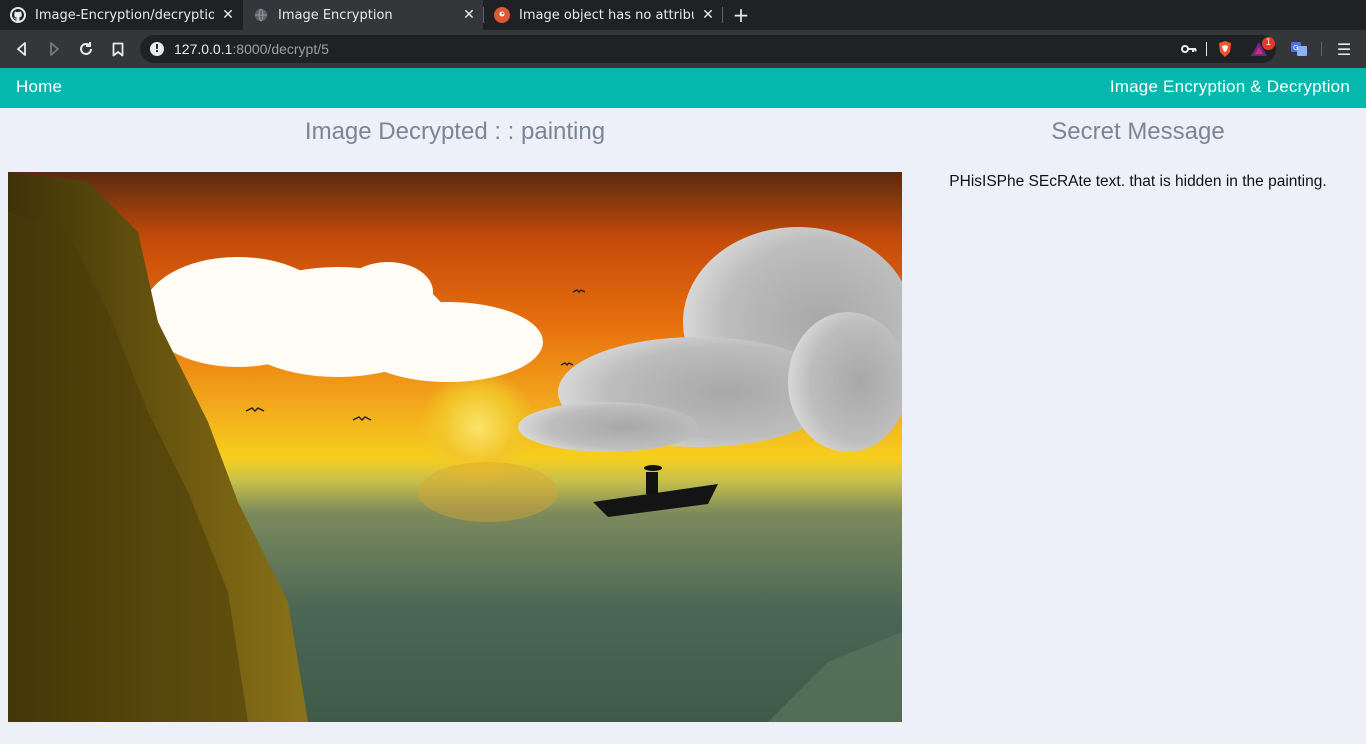  Describe the element at coordinates (335, 15) in the screenshot. I see `tab-title: Image Encryption` at that location.